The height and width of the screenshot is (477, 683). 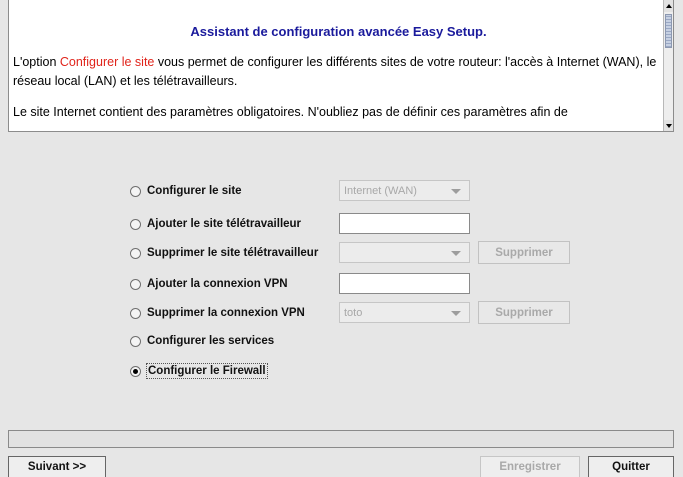 I want to click on option-remove-vpn: Supprimer la connexion VPN, so click(x=218, y=313).